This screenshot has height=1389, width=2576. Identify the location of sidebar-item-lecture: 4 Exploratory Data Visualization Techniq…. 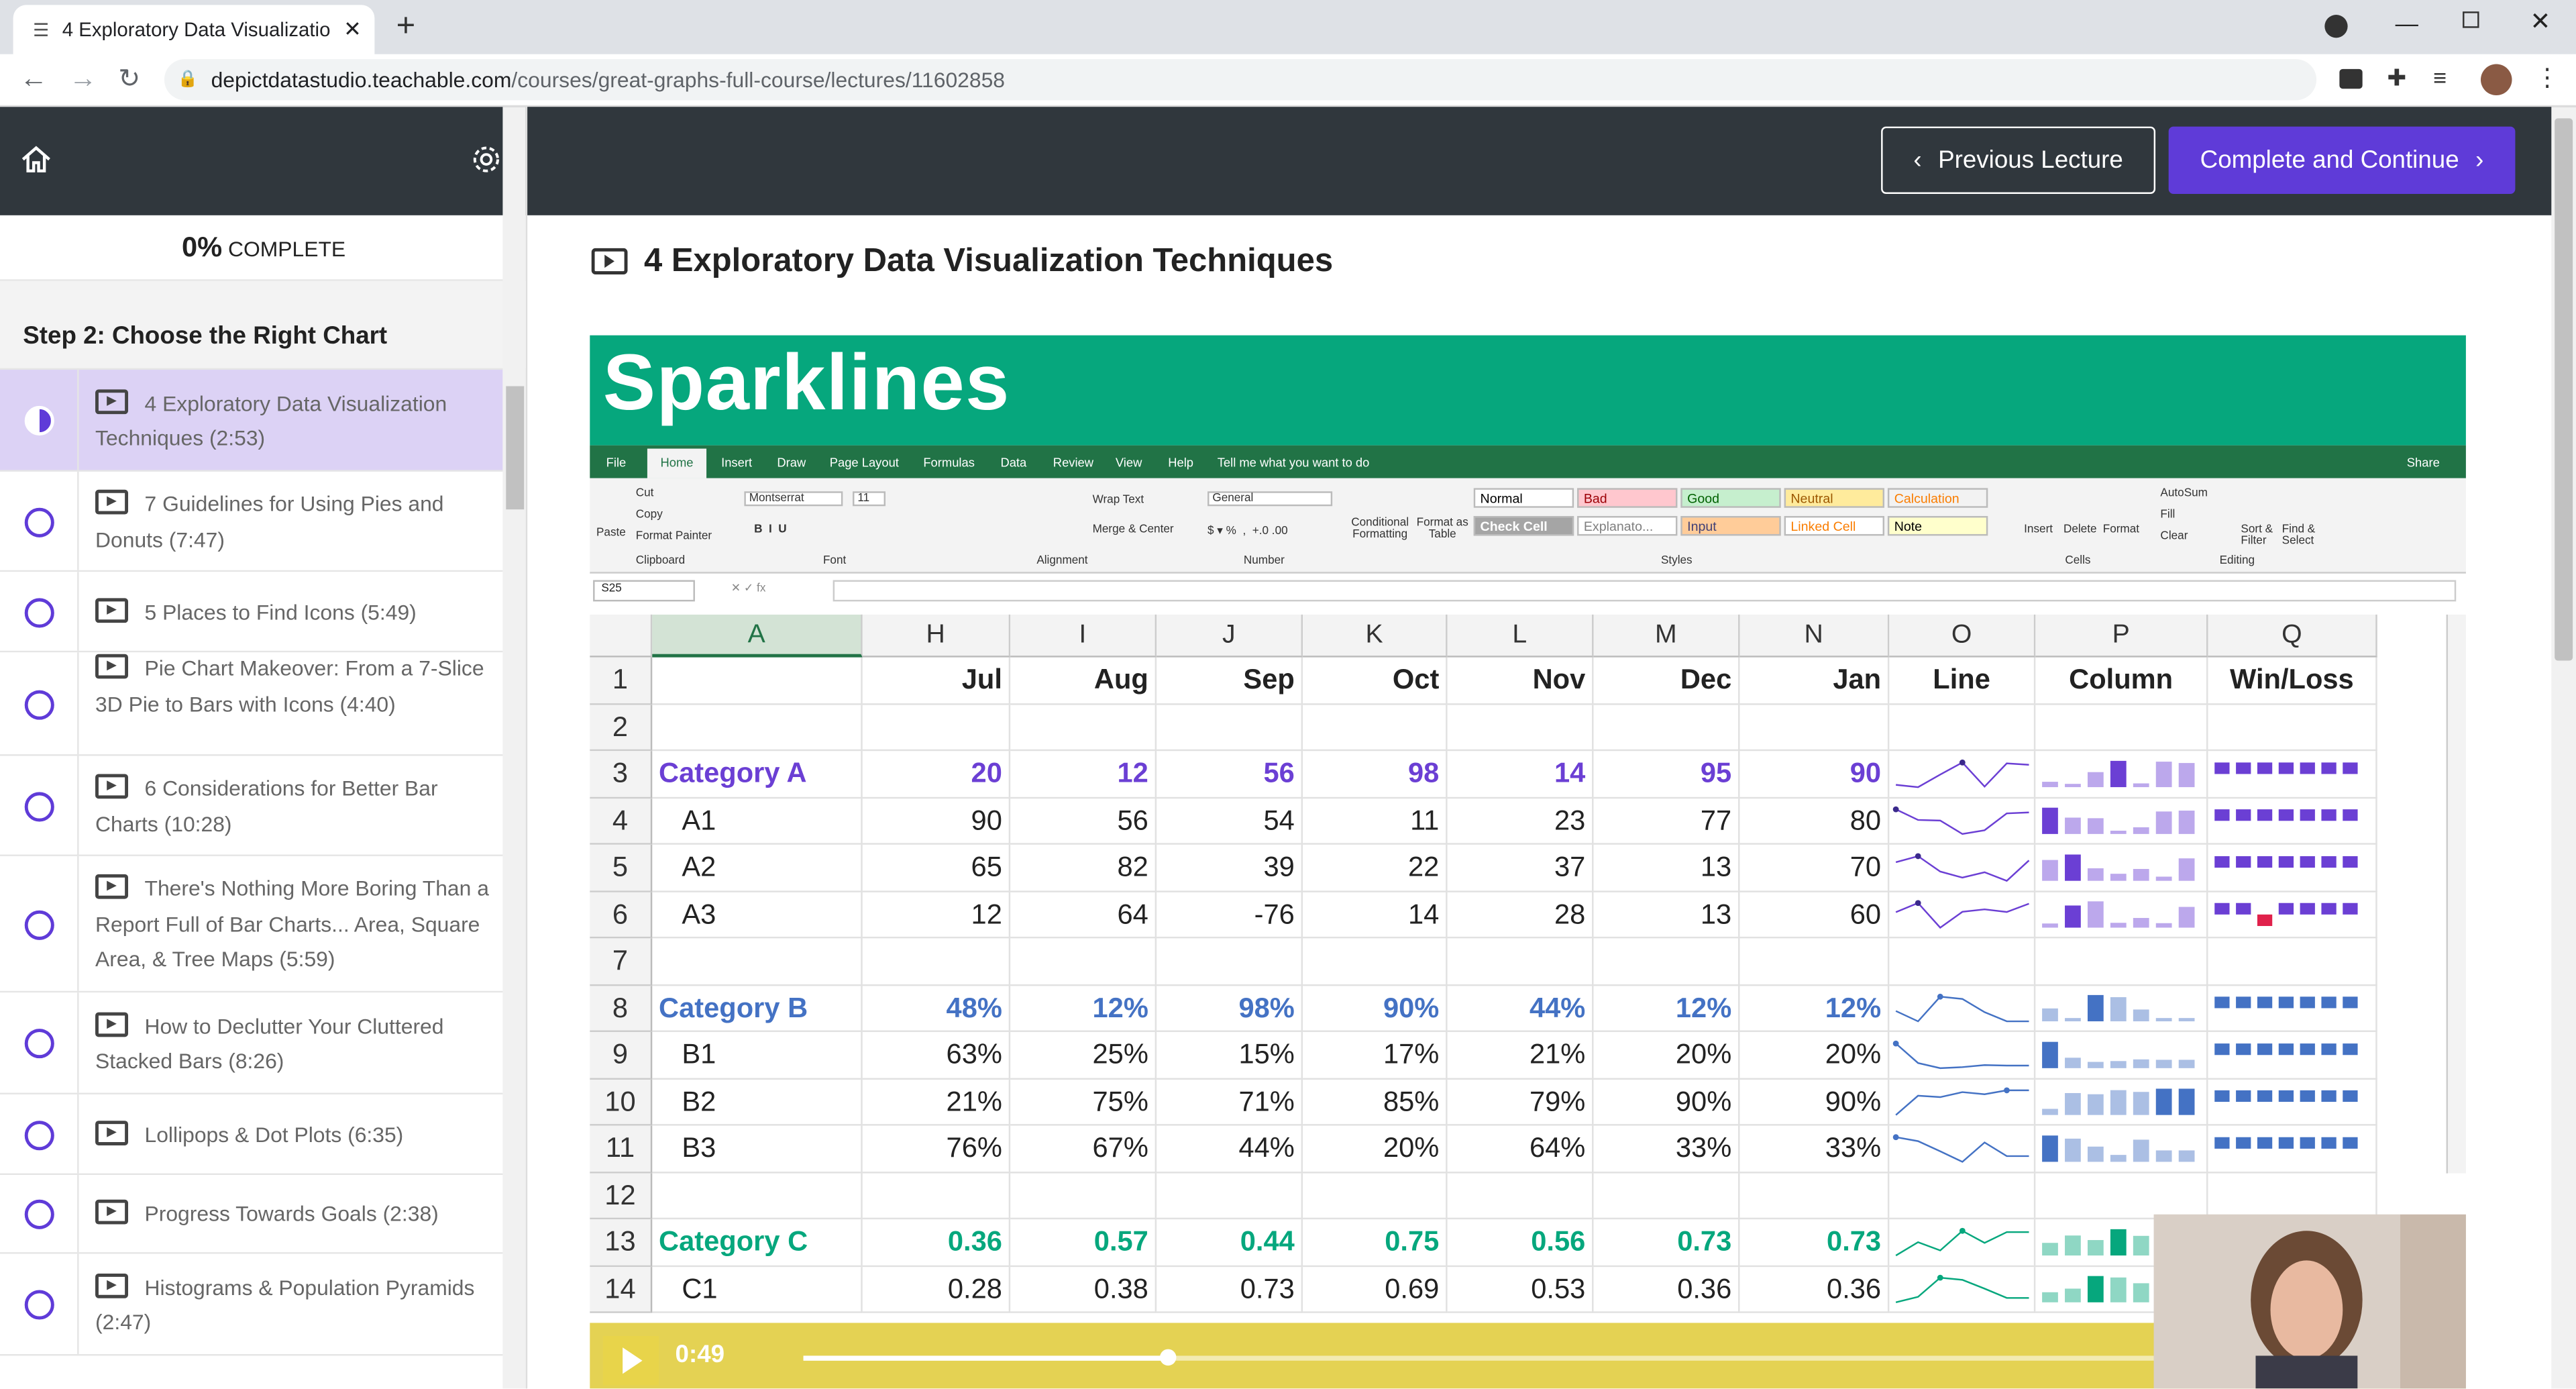
(251, 421).